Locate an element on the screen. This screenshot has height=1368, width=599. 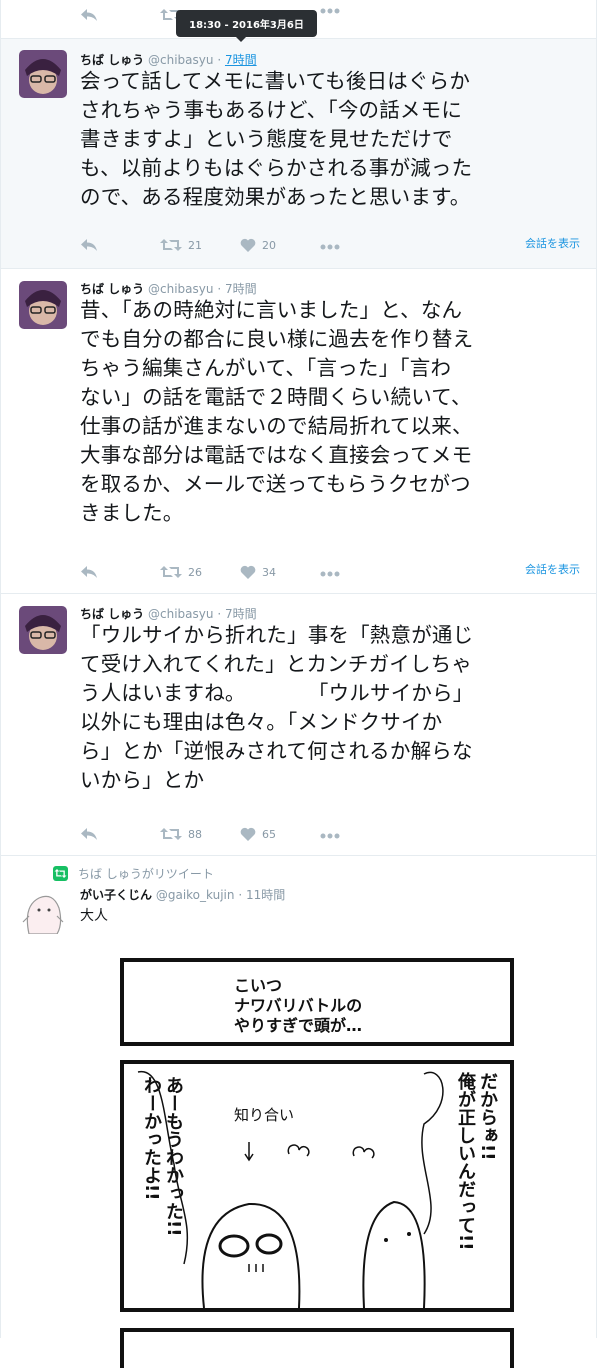
panel-1-line: ナワバリバトルの is located at coordinates (298, 1005).